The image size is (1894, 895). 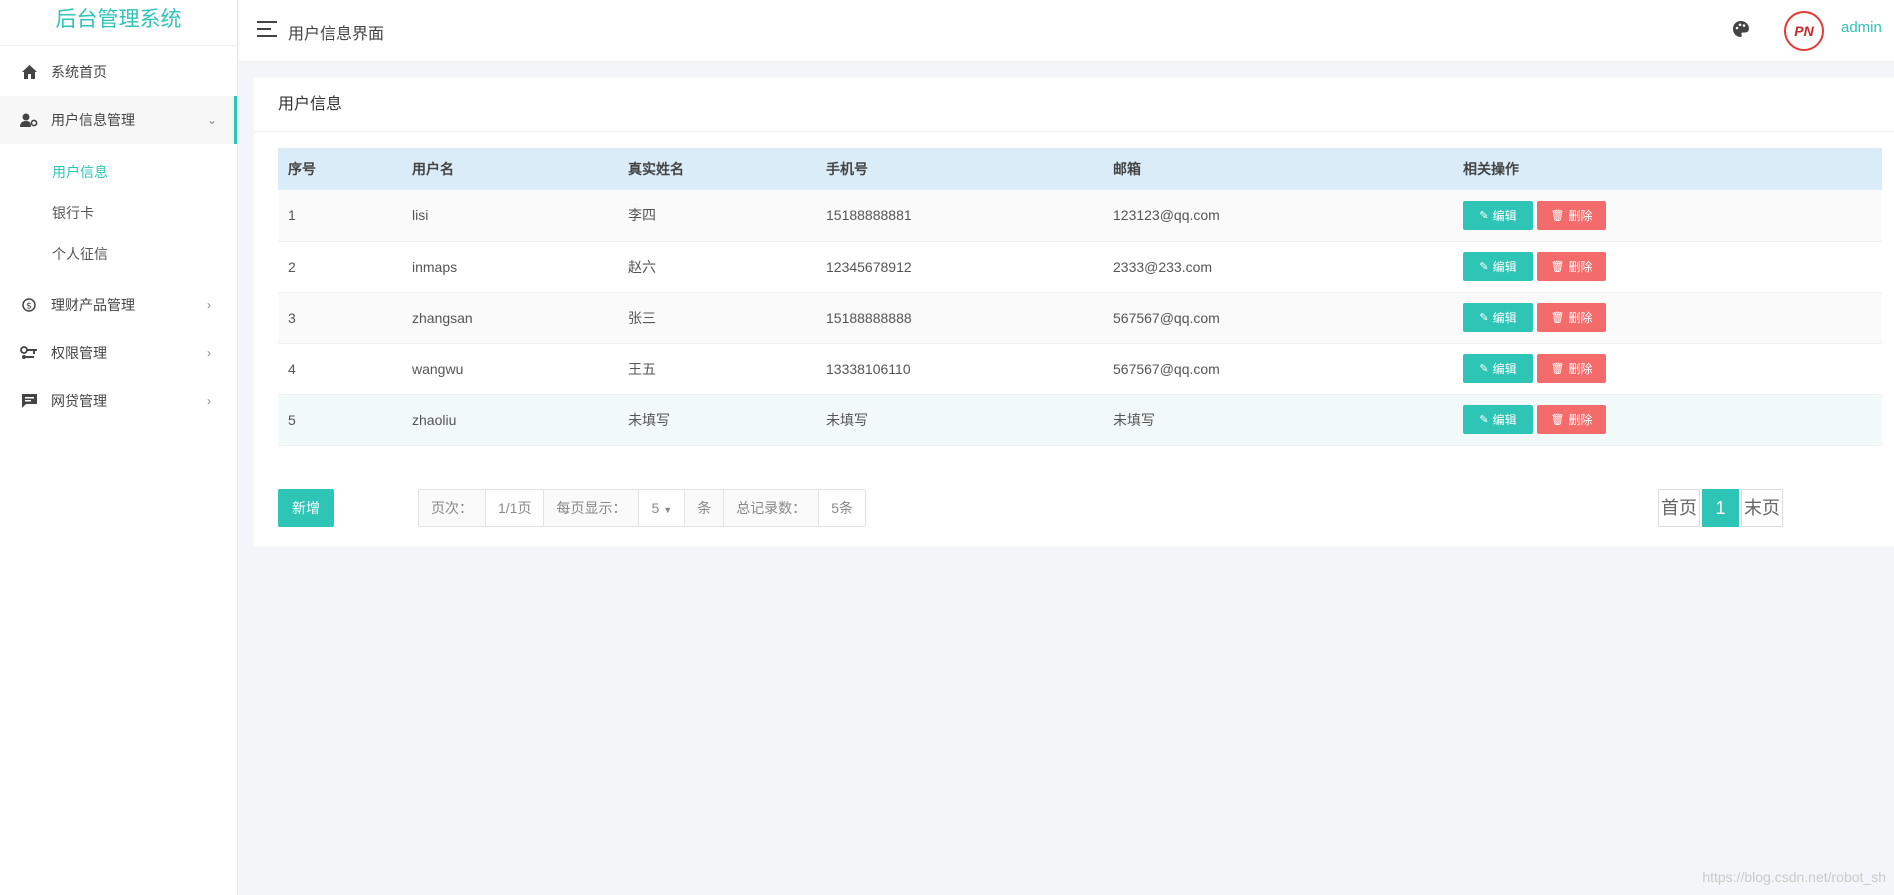 I want to click on sidebar-item-label: 网贷管理, so click(x=79, y=401).